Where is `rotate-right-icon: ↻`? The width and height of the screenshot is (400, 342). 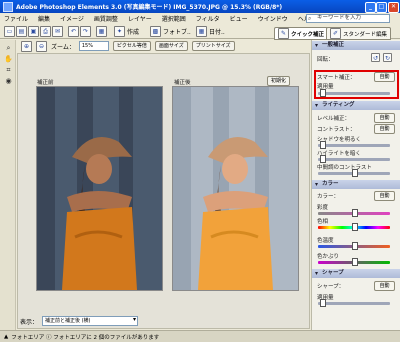
rotate-right-icon: ↻ is located at coordinates (387, 57).